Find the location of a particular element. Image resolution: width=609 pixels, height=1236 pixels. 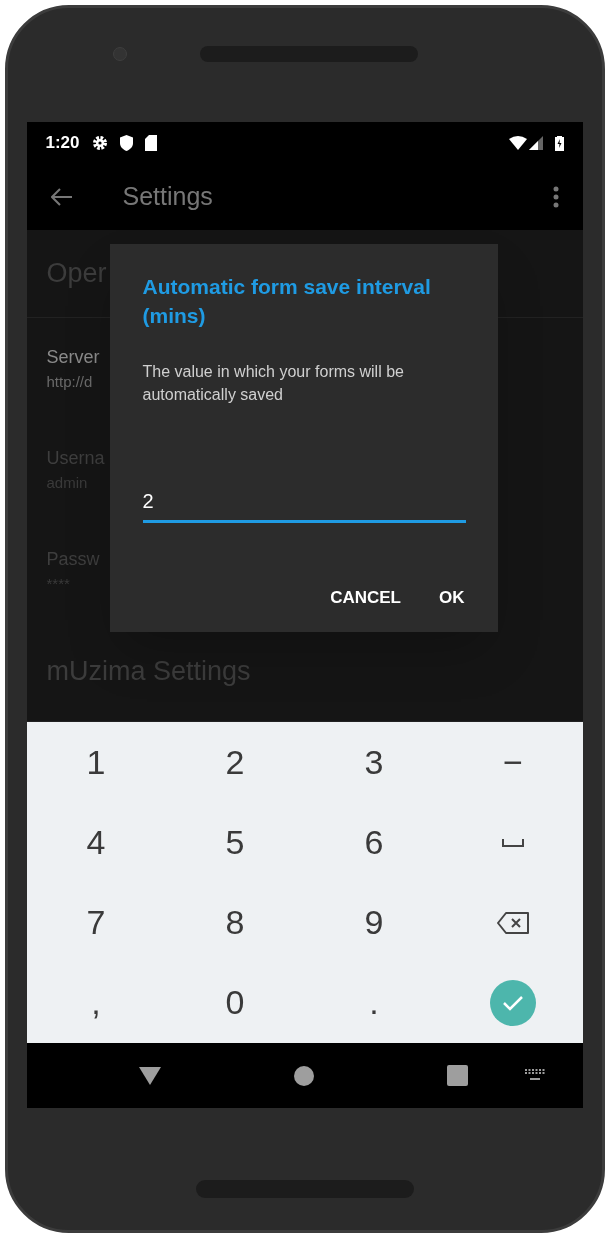

dialog-button: OK is located at coordinates (452, 598).